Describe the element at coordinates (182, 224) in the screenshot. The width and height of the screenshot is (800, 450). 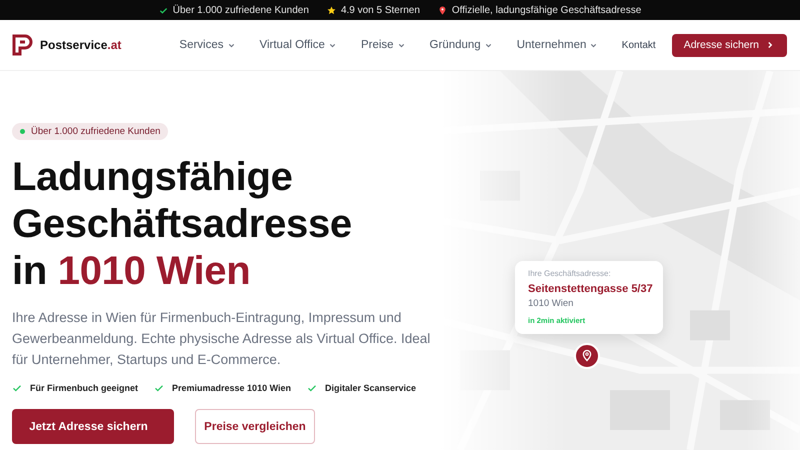
I see `hero-heading: Ladungsfähige Geschäftsadresse in 1010 Wien` at that location.